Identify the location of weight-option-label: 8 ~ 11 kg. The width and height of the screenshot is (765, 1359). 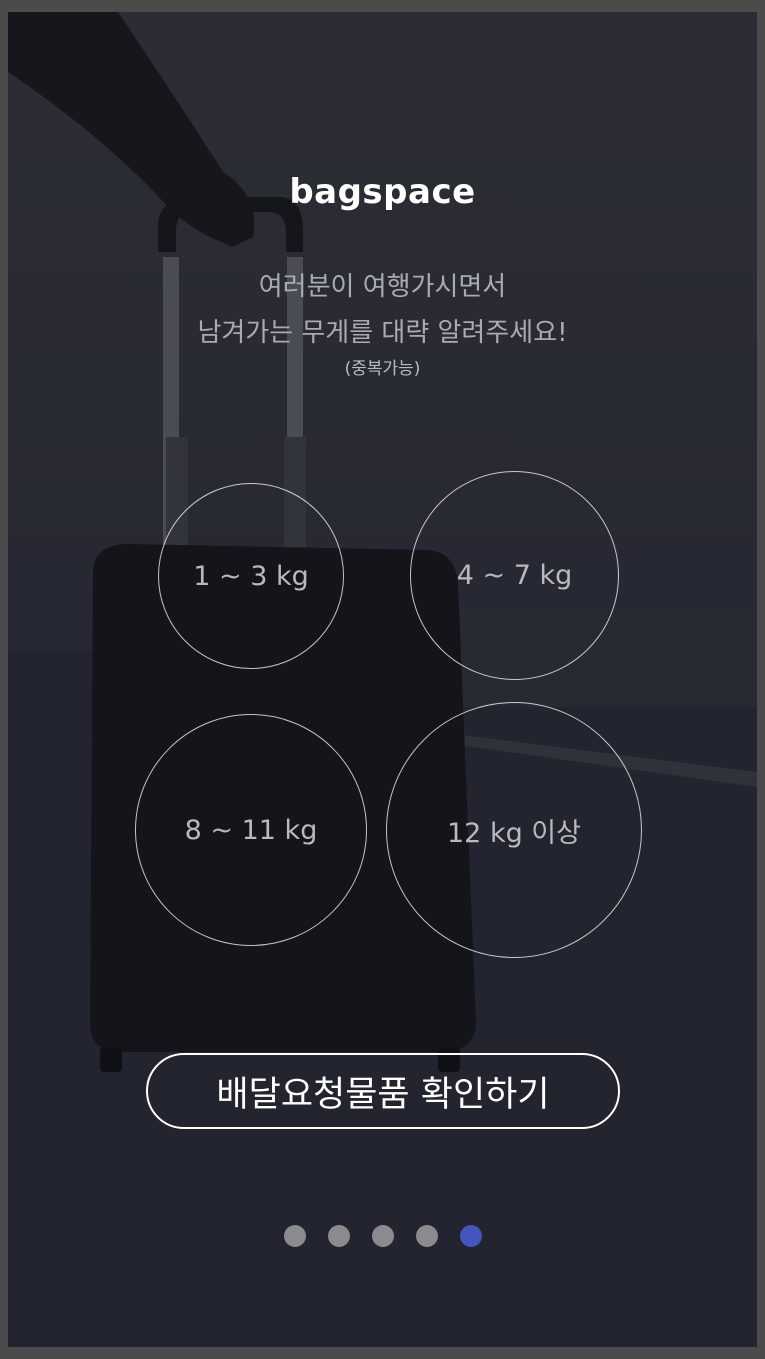
(251, 830).